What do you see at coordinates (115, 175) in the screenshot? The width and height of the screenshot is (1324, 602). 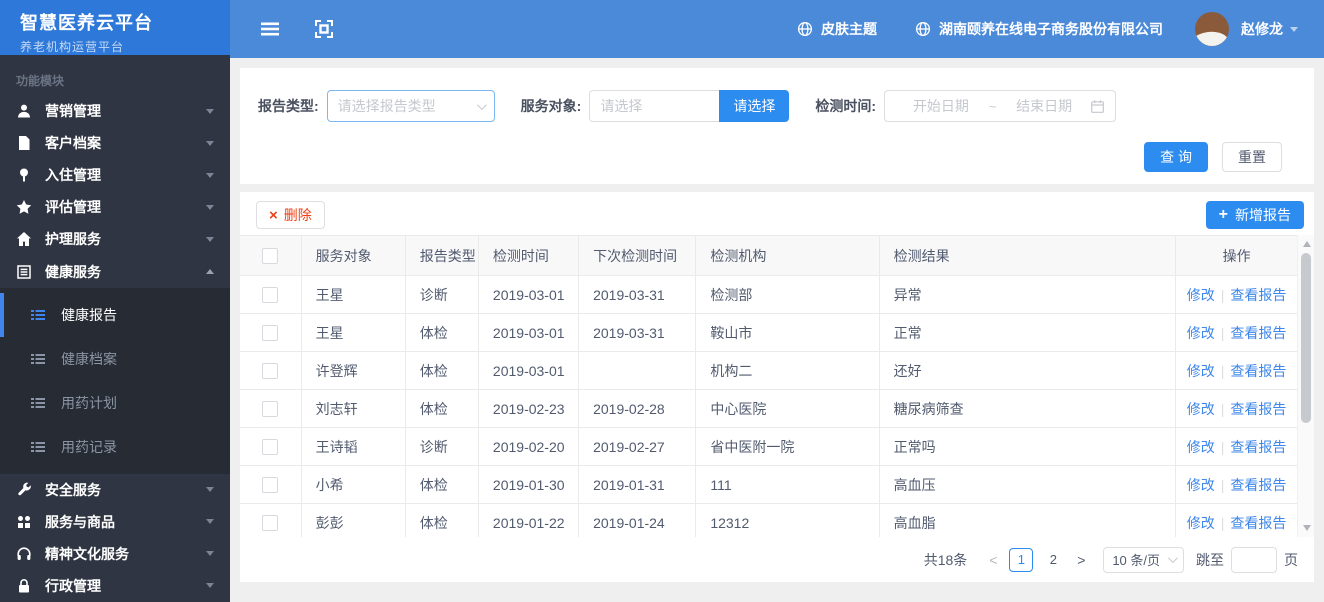 I see `sidebar-item-checkin: 入住管理` at bounding box center [115, 175].